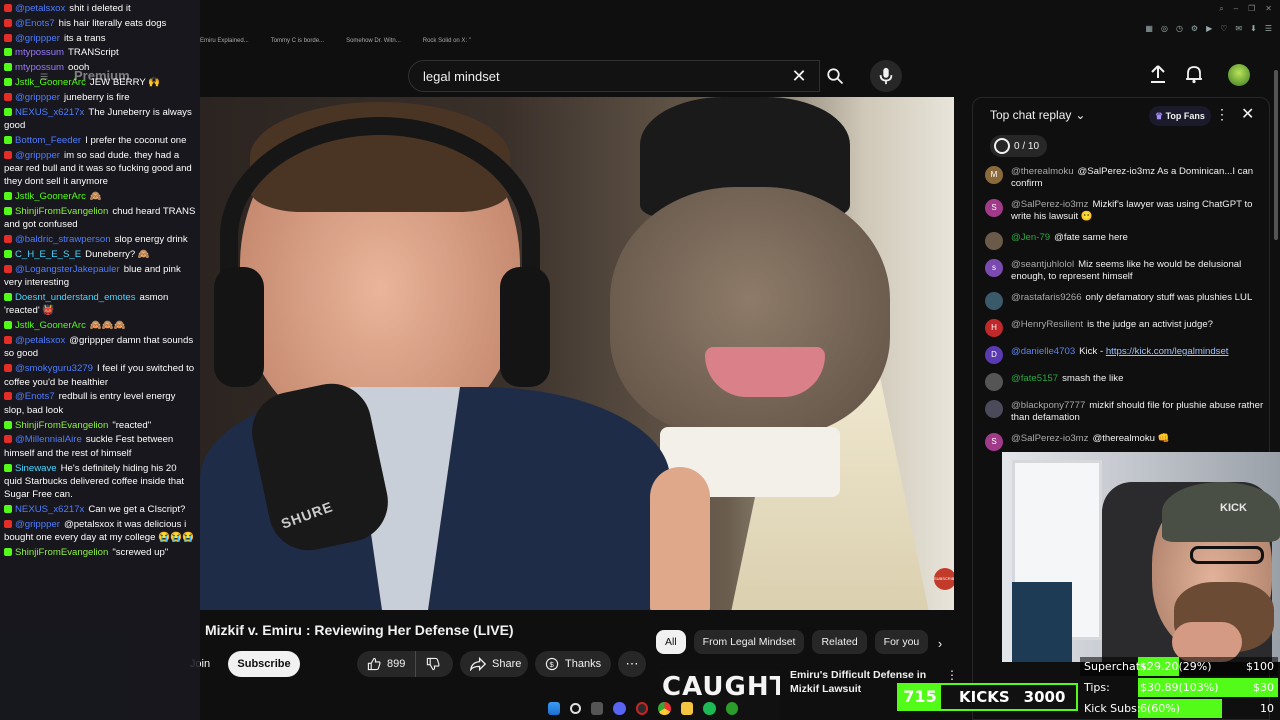 The height and width of the screenshot is (720, 1280). Describe the element at coordinates (264, 664) in the screenshot. I see `subscribe-button: Subscribe` at that location.